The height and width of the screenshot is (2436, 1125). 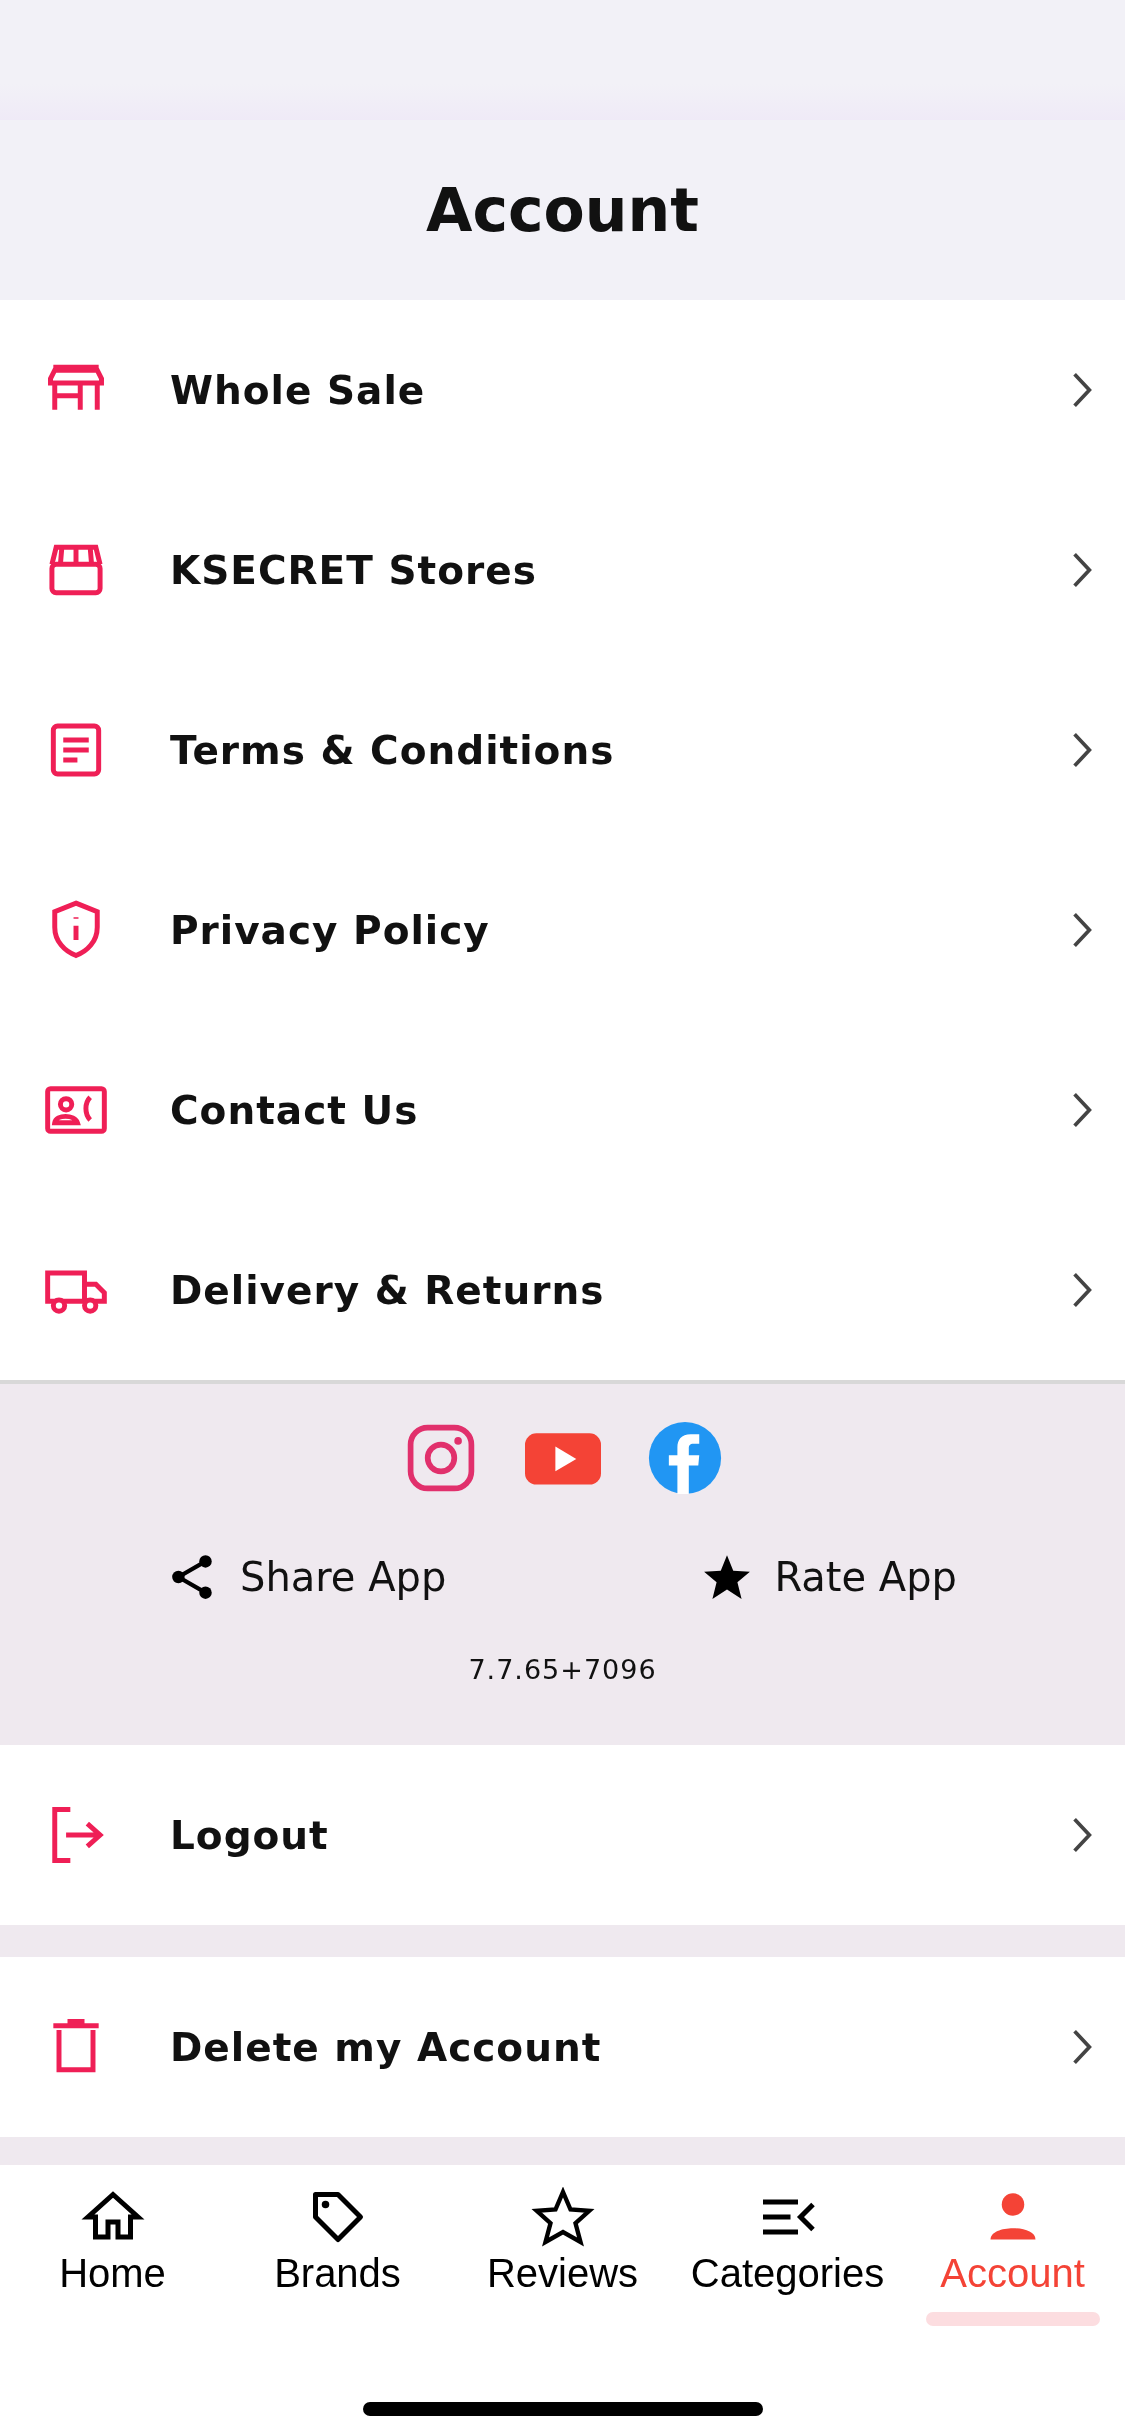 What do you see at coordinates (562, 2256) in the screenshot?
I see `tab: Reviews` at bounding box center [562, 2256].